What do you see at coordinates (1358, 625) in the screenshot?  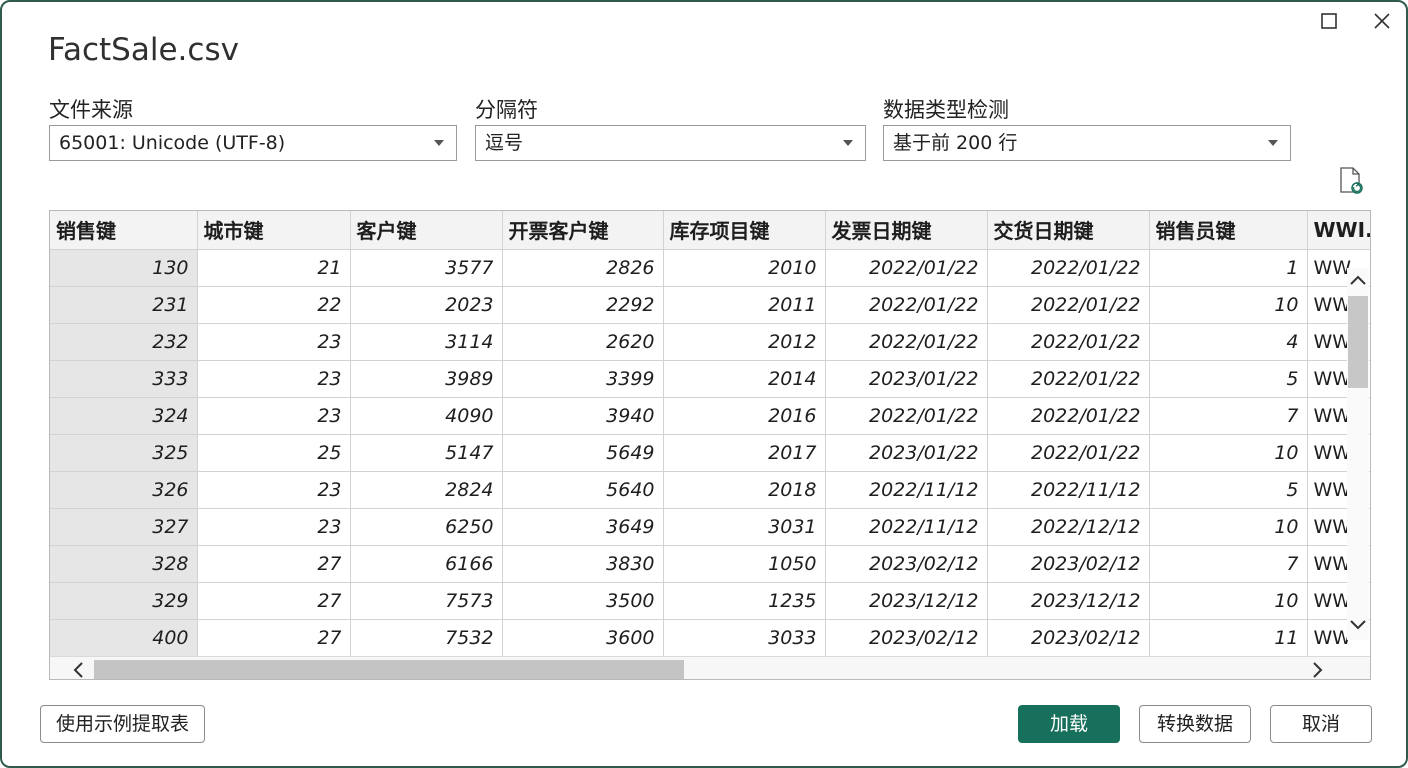 I see `scroll-down-icon` at bounding box center [1358, 625].